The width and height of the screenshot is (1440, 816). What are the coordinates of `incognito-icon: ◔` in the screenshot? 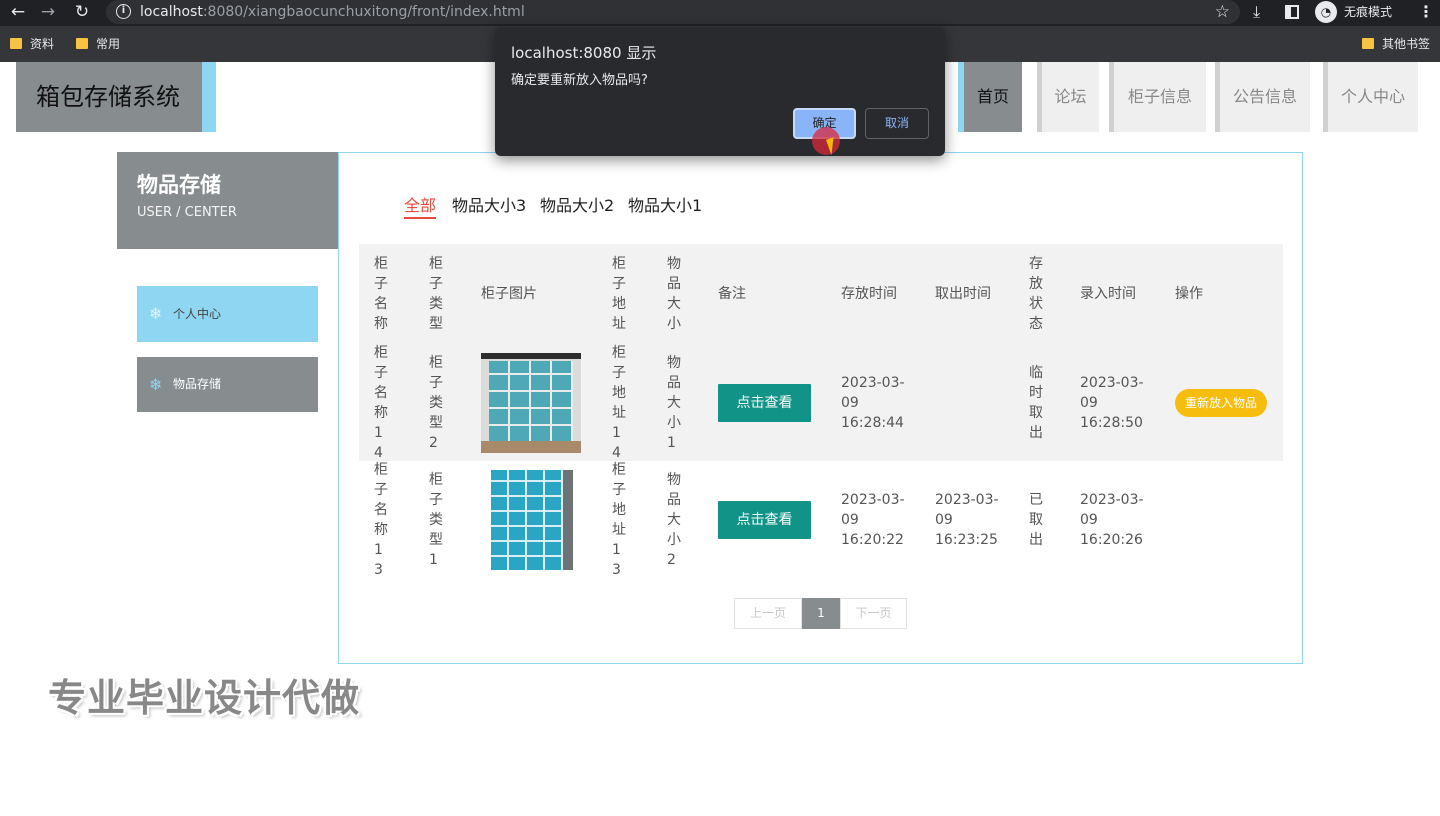 It's located at (1326, 12).